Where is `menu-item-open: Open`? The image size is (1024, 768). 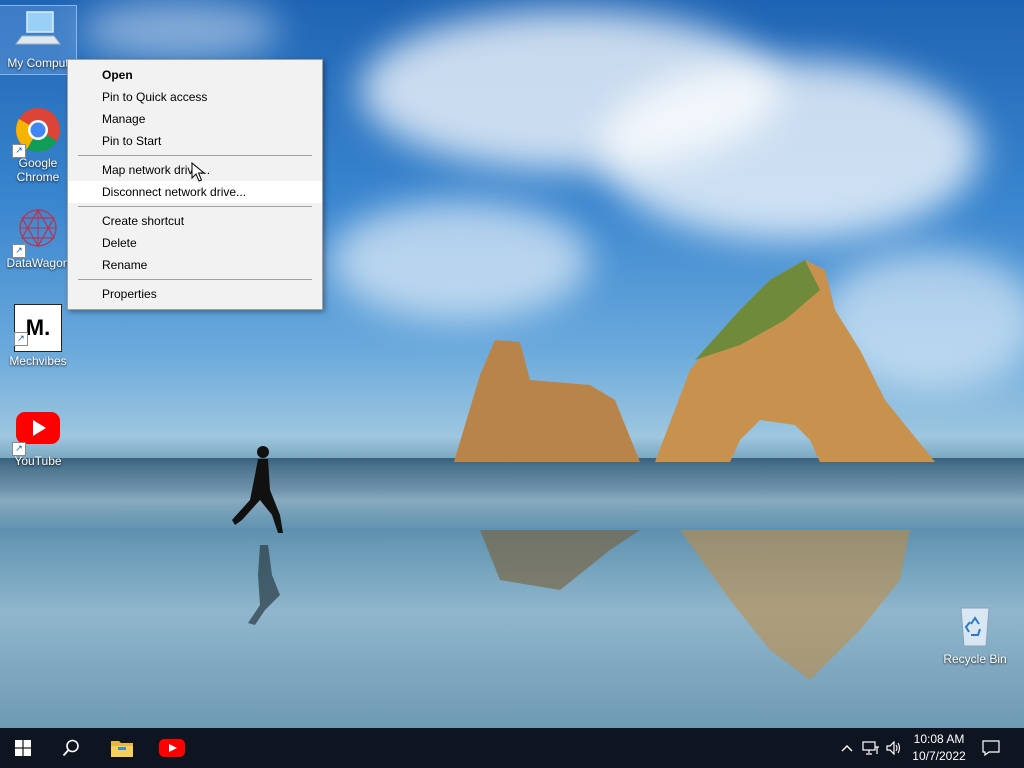
menu-item-open: Open is located at coordinates (195, 75).